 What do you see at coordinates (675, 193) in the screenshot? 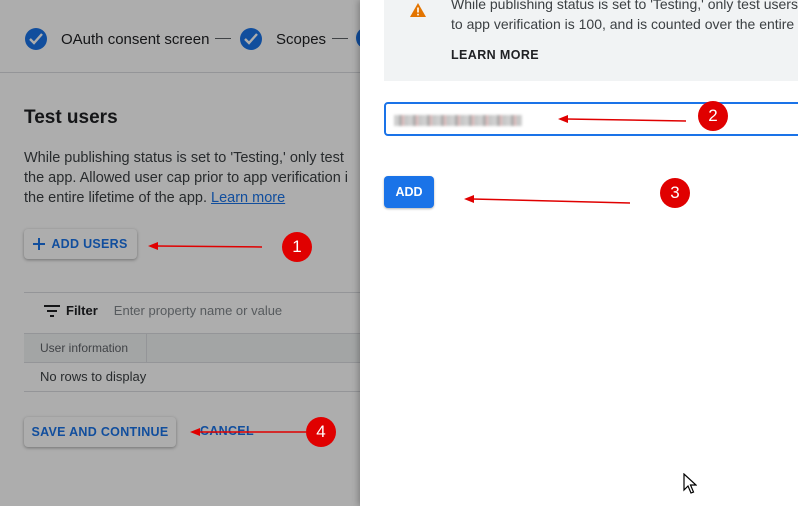
I see `annotation-marker-3: 3` at bounding box center [675, 193].